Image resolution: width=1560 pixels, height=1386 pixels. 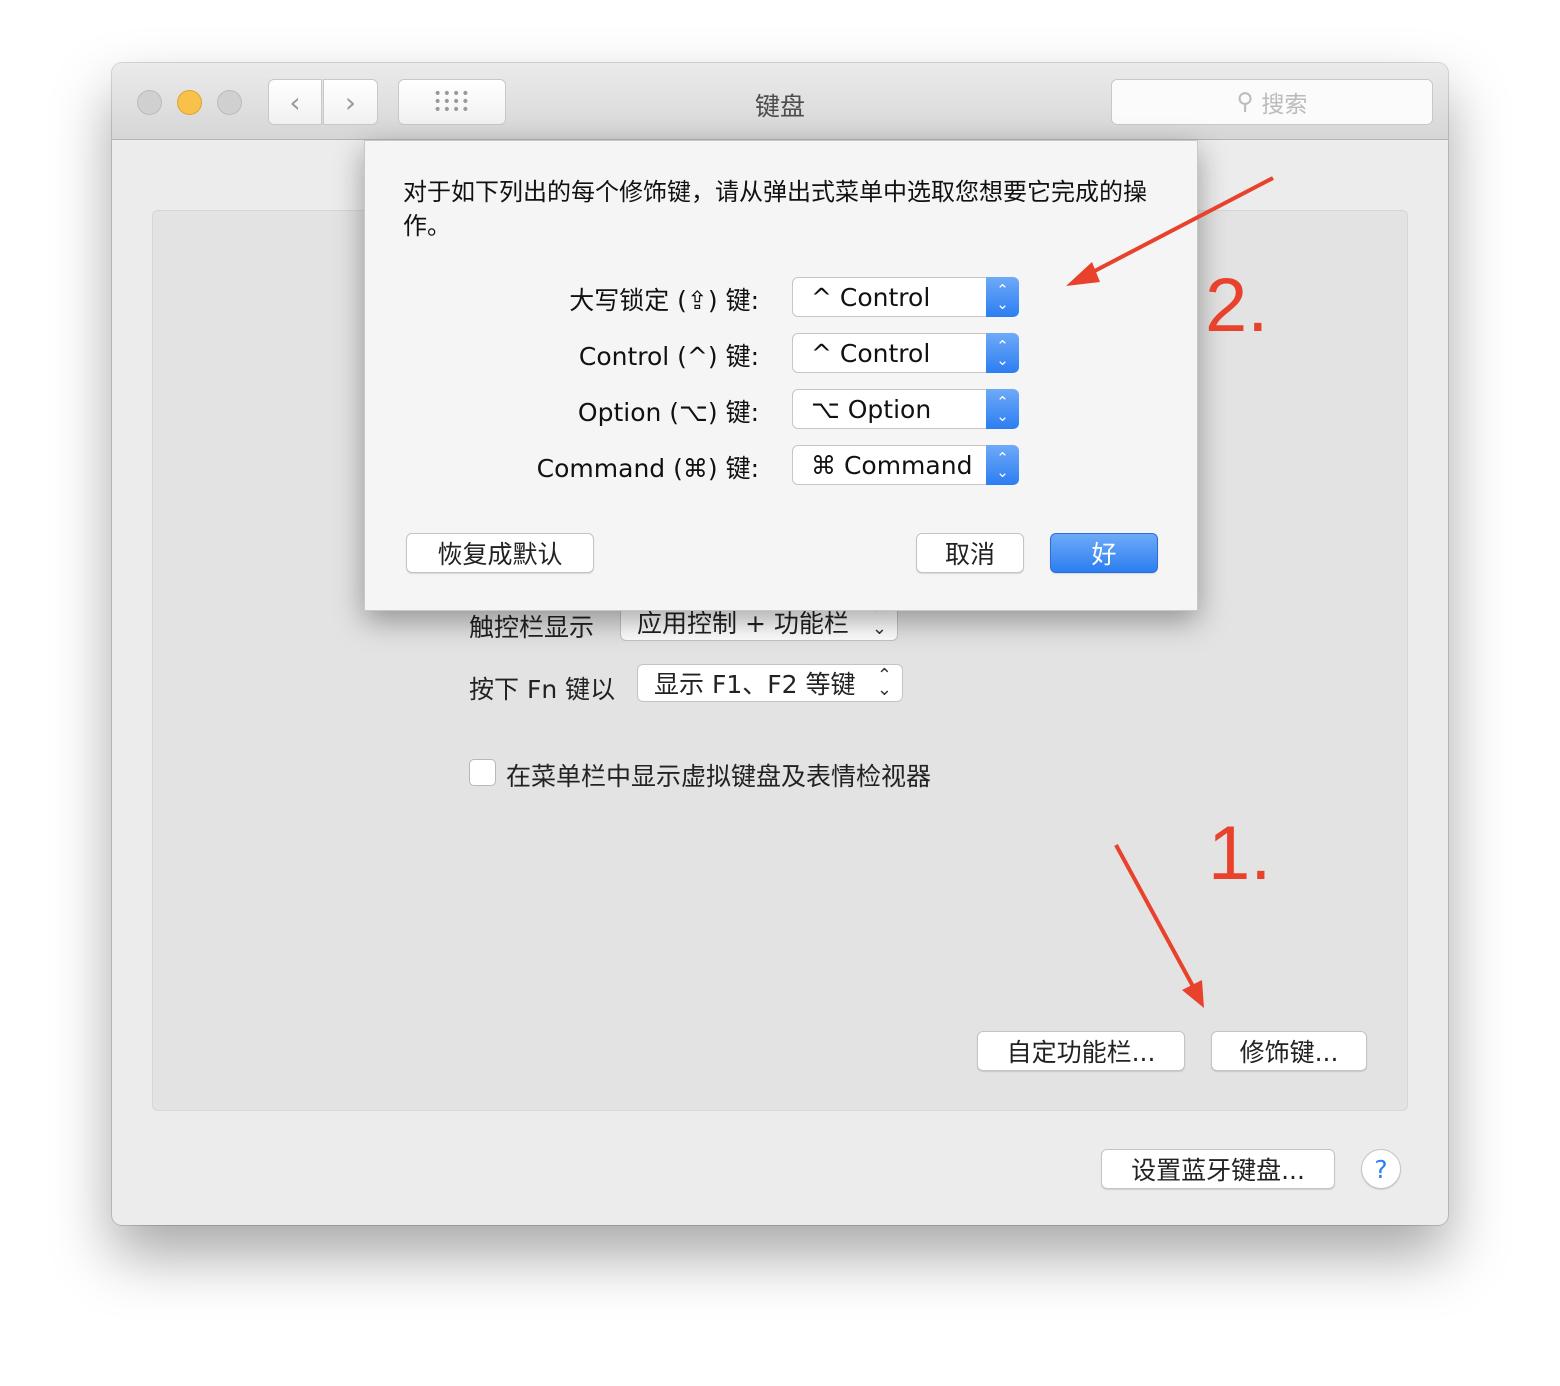 What do you see at coordinates (1083, 274) in the screenshot?
I see `arrow-2-head` at bounding box center [1083, 274].